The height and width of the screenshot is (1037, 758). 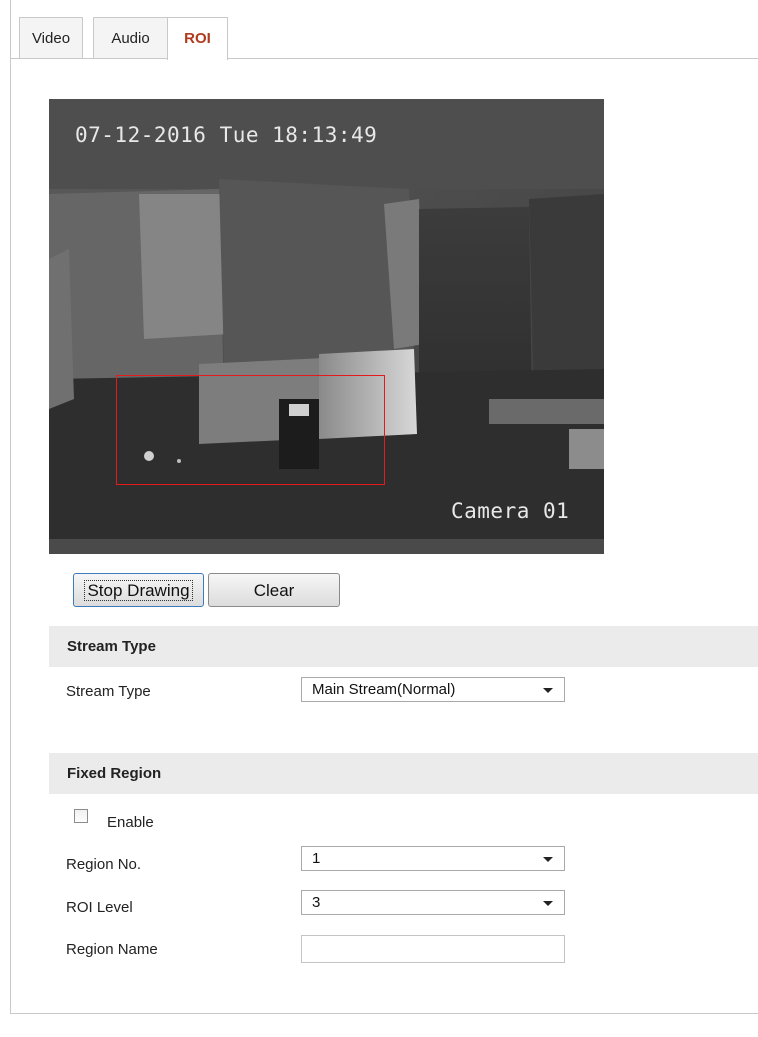 I want to click on tab-video: Video, so click(x=51, y=38).